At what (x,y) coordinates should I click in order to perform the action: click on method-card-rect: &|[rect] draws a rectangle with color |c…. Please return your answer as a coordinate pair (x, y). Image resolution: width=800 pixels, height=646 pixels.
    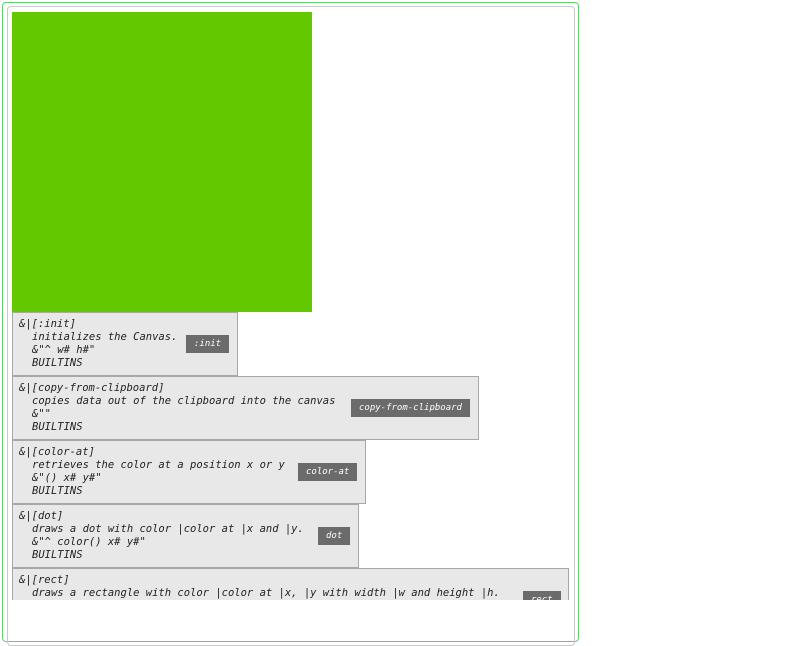
    Looking at the image, I should click on (290, 584).